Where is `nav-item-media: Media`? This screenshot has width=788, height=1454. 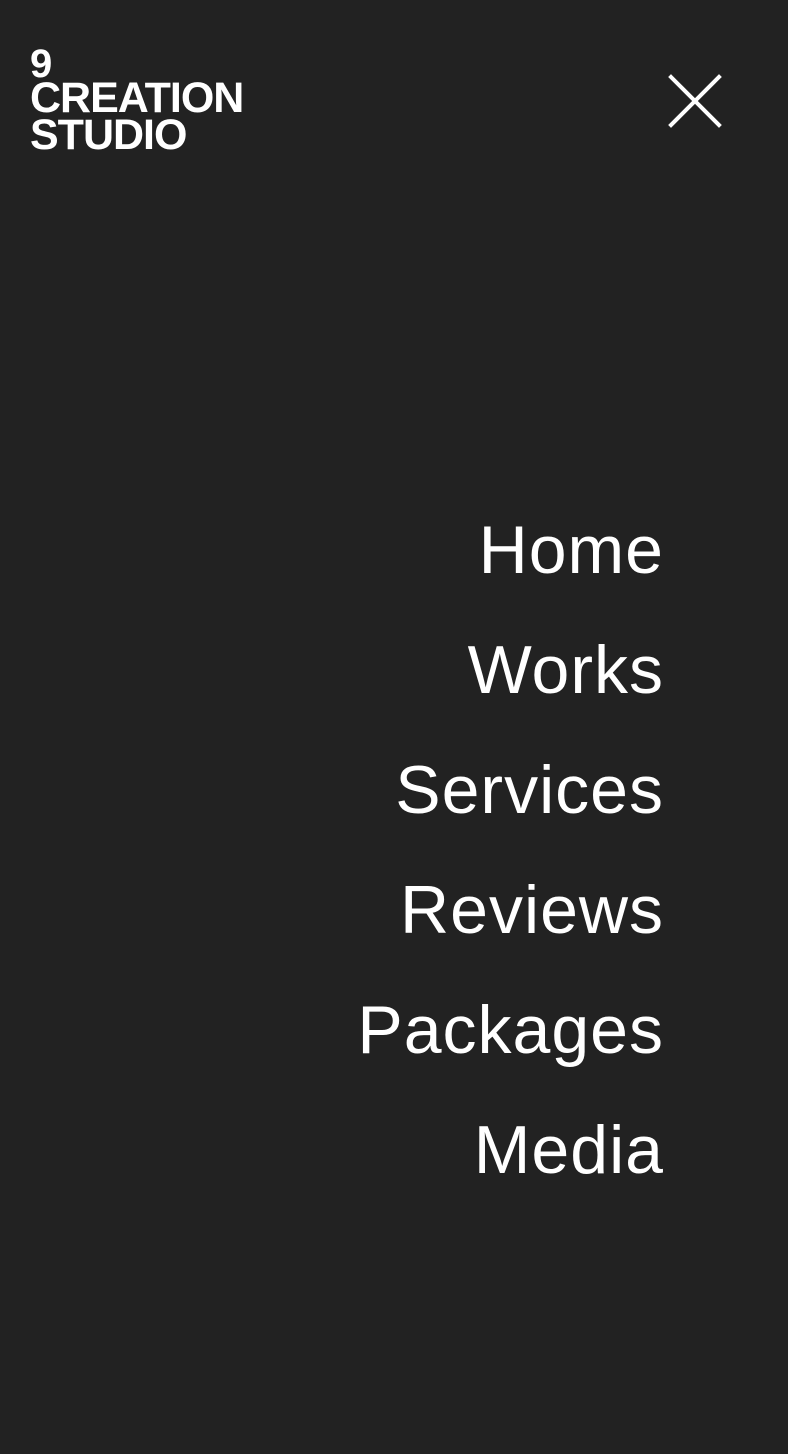
nav-item-media: Media is located at coordinates (510, 1150).